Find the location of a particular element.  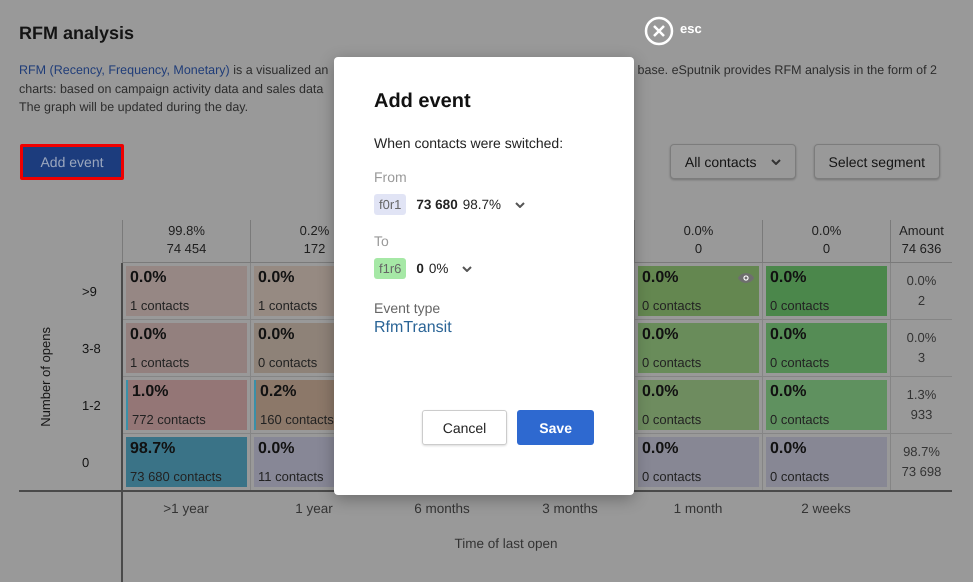

page-title: RFM analysis is located at coordinates (76, 33).